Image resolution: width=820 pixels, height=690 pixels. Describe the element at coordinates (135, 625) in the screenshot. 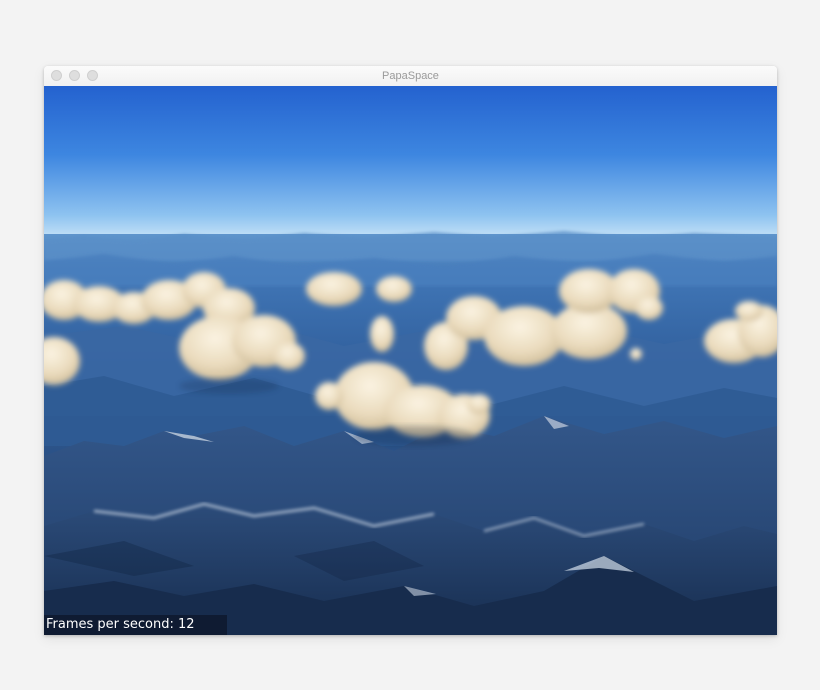

I see `fps-counter: Frames per second: 12` at that location.